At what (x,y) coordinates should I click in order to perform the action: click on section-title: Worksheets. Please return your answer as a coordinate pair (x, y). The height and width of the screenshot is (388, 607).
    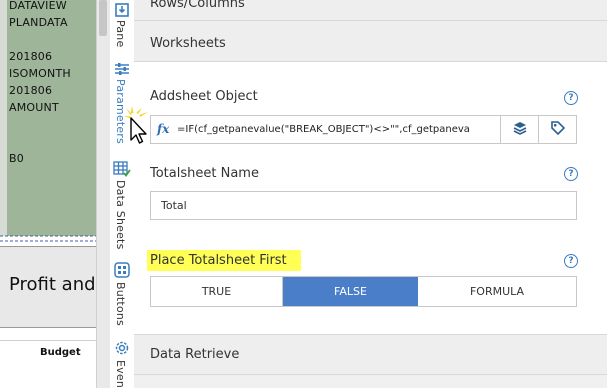
    Looking at the image, I should click on (188, 43).